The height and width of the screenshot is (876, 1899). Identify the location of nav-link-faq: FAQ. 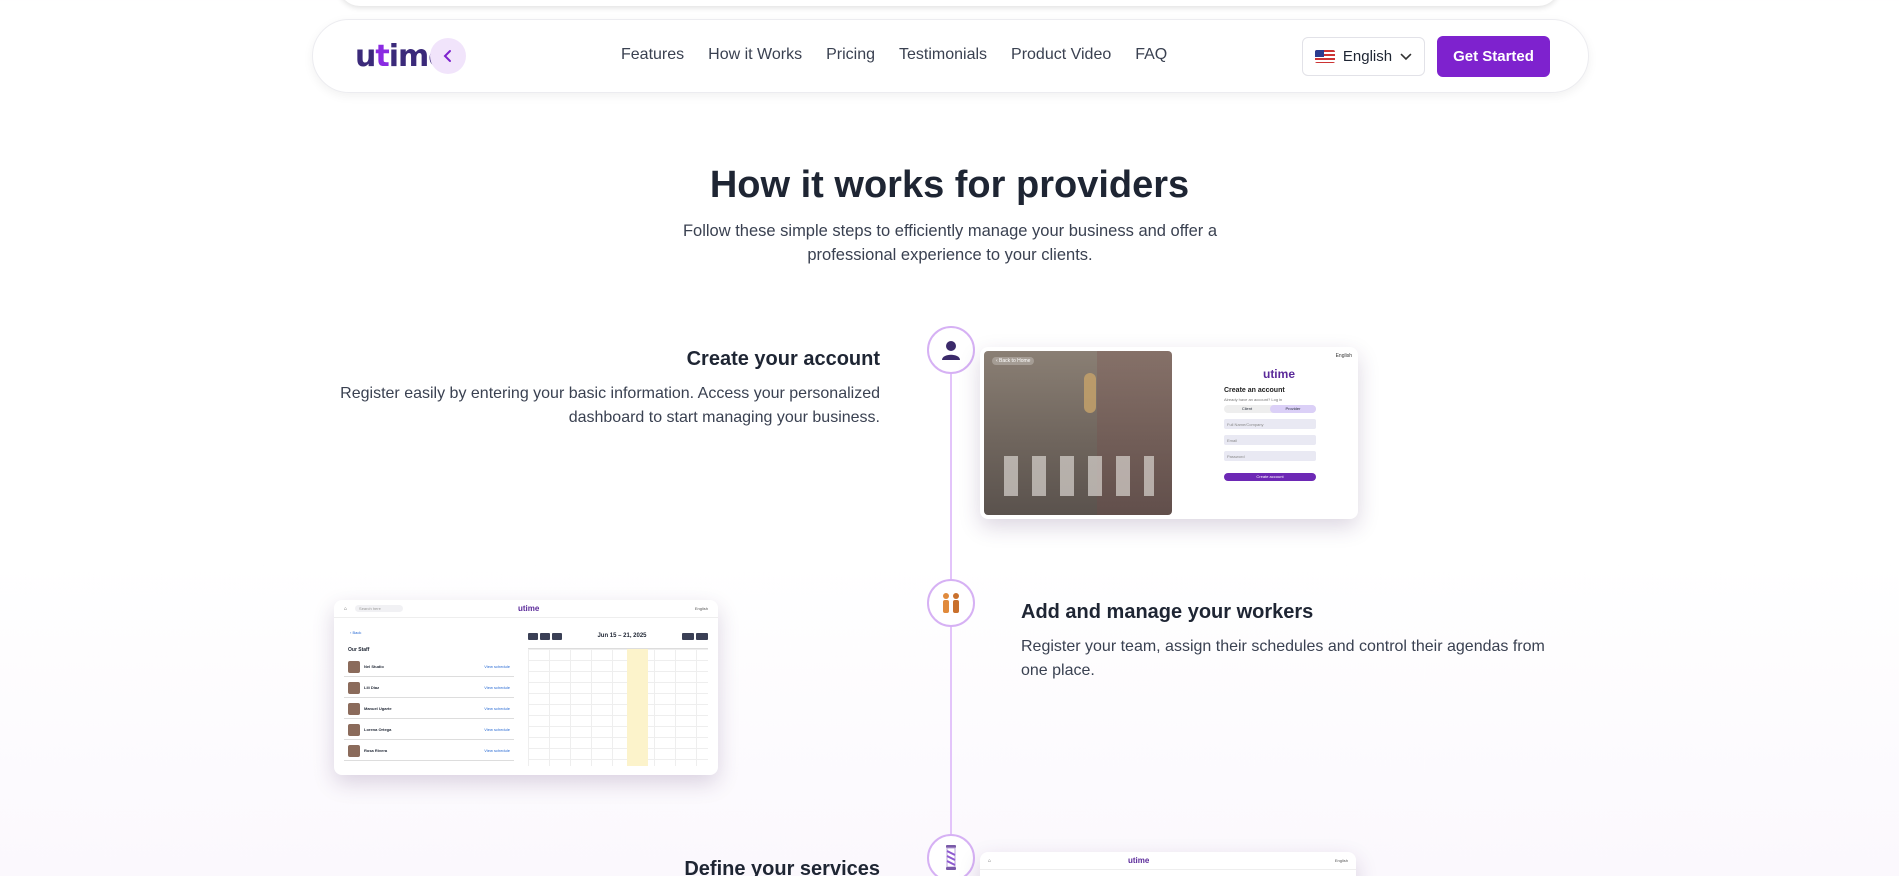
(1151, 55).